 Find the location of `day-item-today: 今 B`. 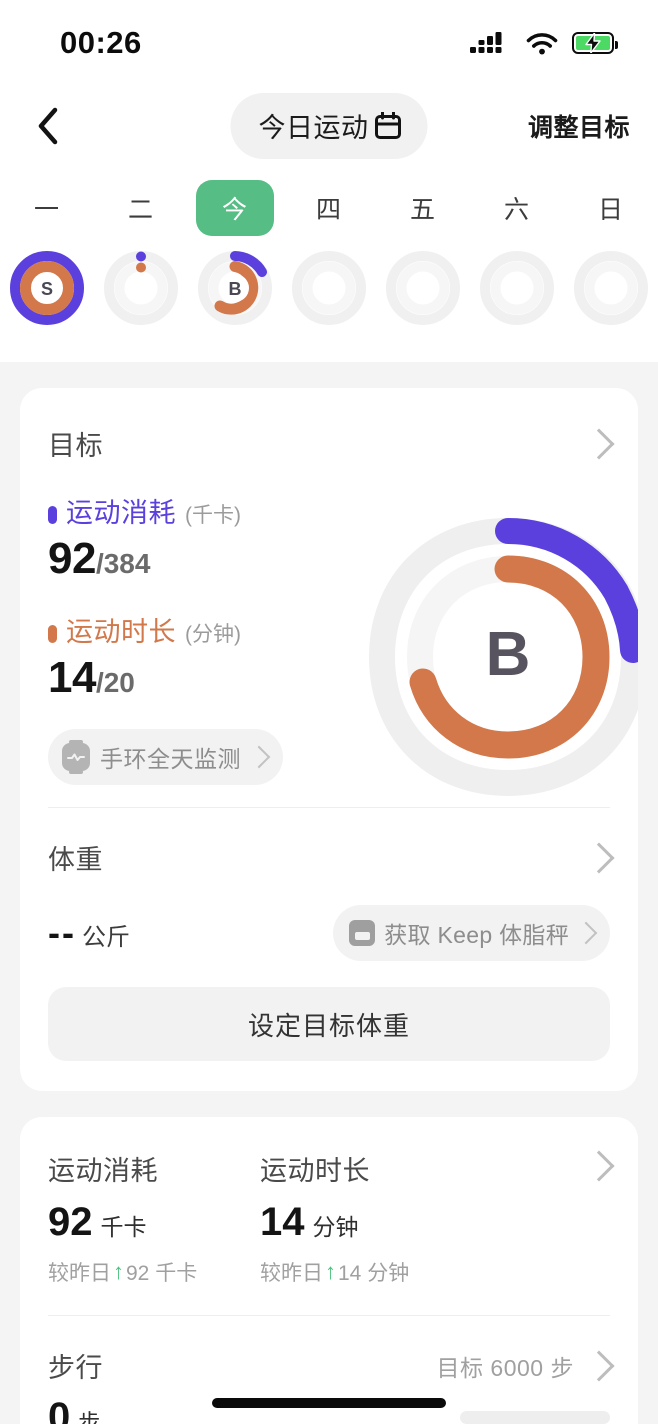

day-item-today: 今 B is located at coordinates (235, 254).